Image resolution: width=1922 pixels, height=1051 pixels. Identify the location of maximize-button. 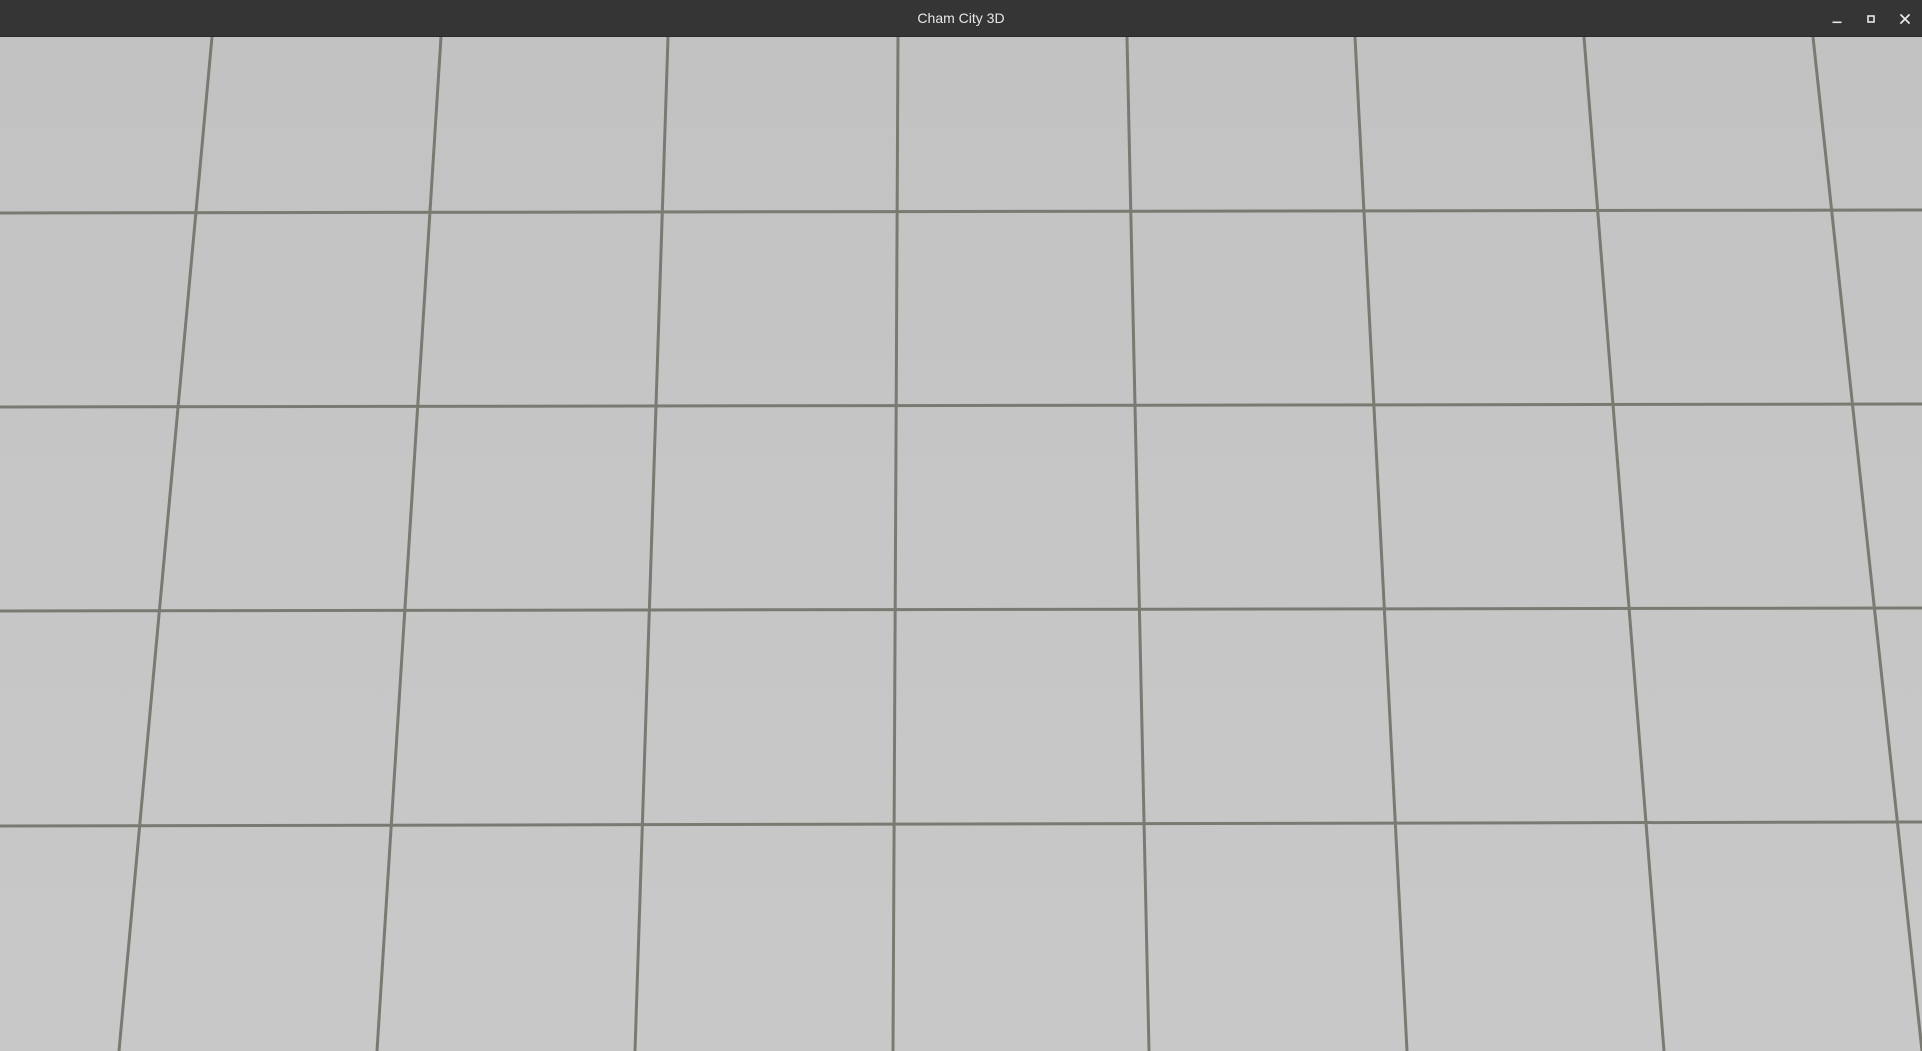
(1871, 18).